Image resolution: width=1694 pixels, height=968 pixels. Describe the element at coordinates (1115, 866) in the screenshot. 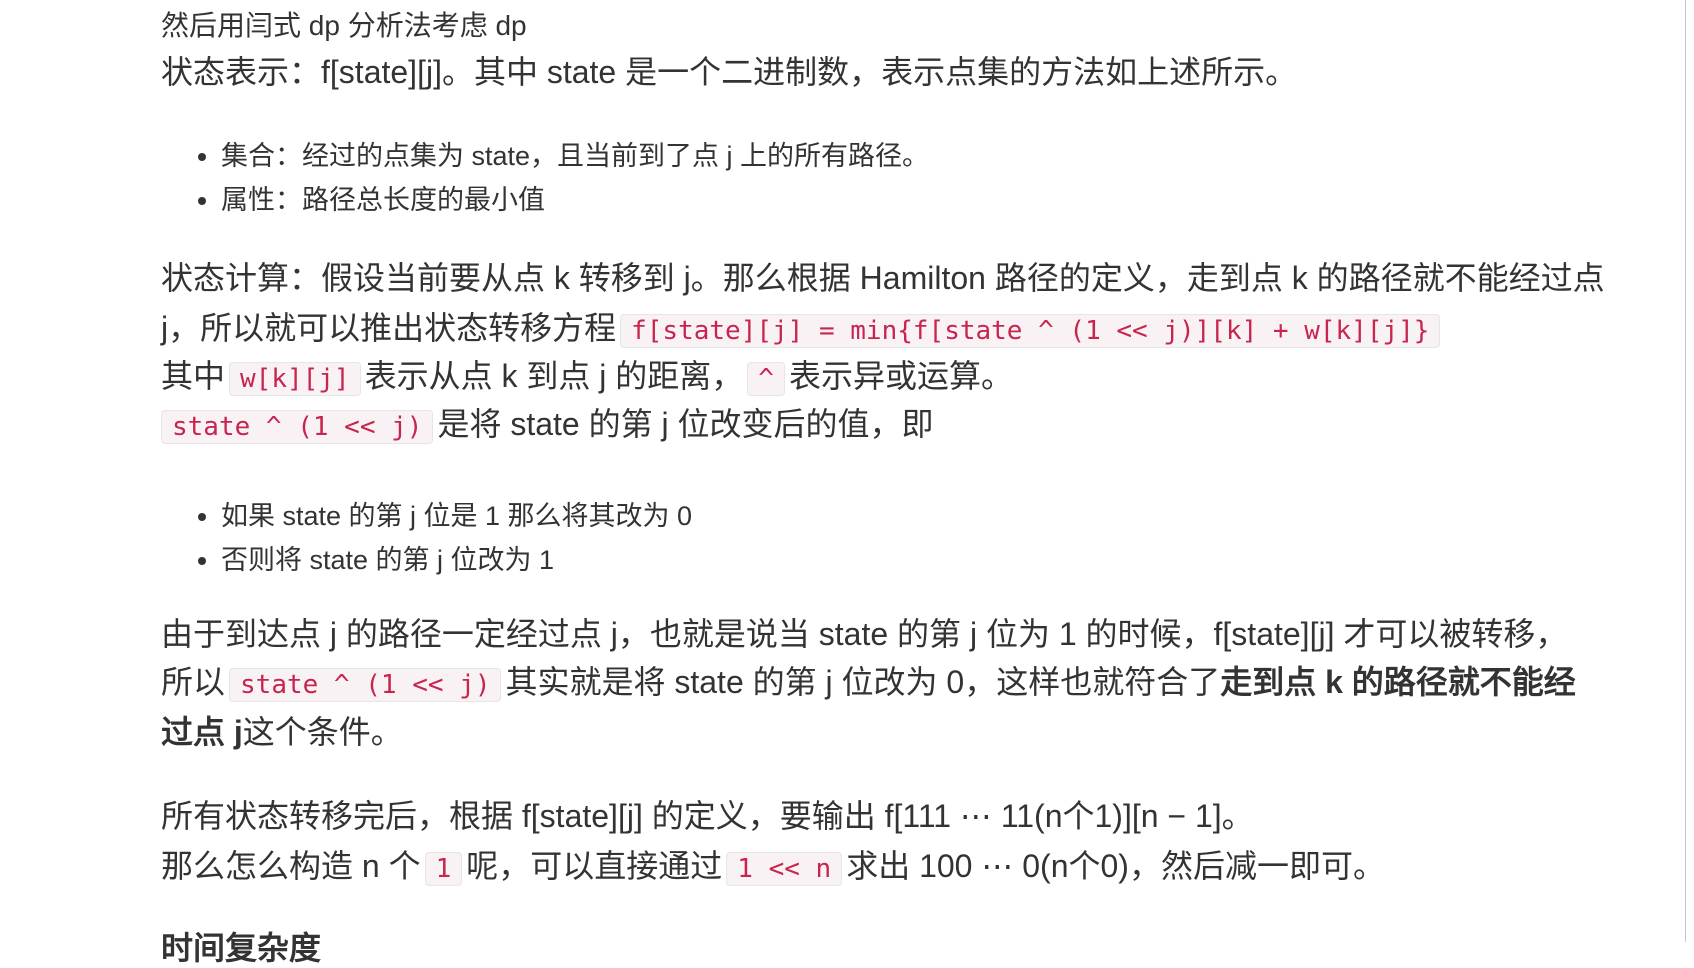

I see `final-suffix: 求出 100 ⋯ 0(n个0)，然后减一即可。` at that location.